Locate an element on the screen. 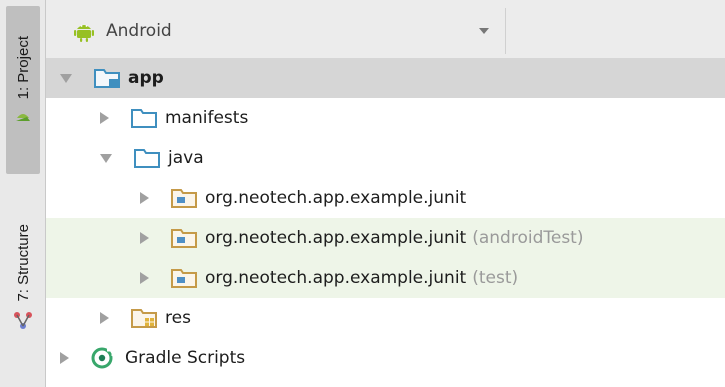 This screenshot has width=725, height=387. view-mode-dropdown: Android is located at coordinates (285, 31).